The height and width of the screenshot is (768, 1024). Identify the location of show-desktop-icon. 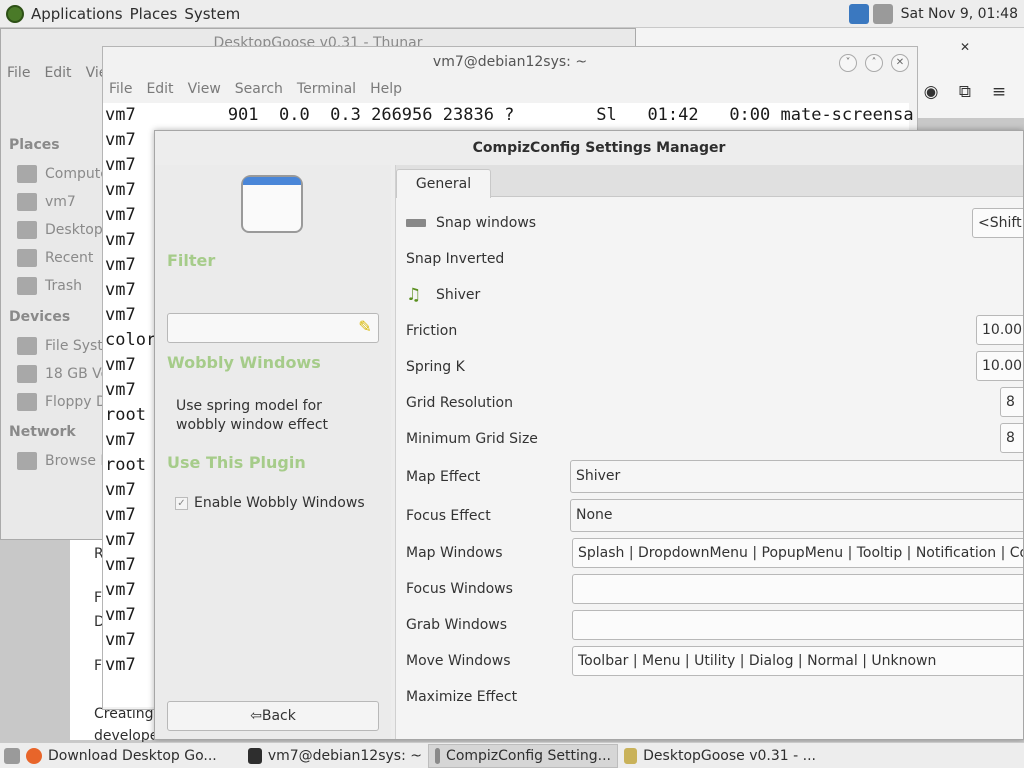
(12, 755).